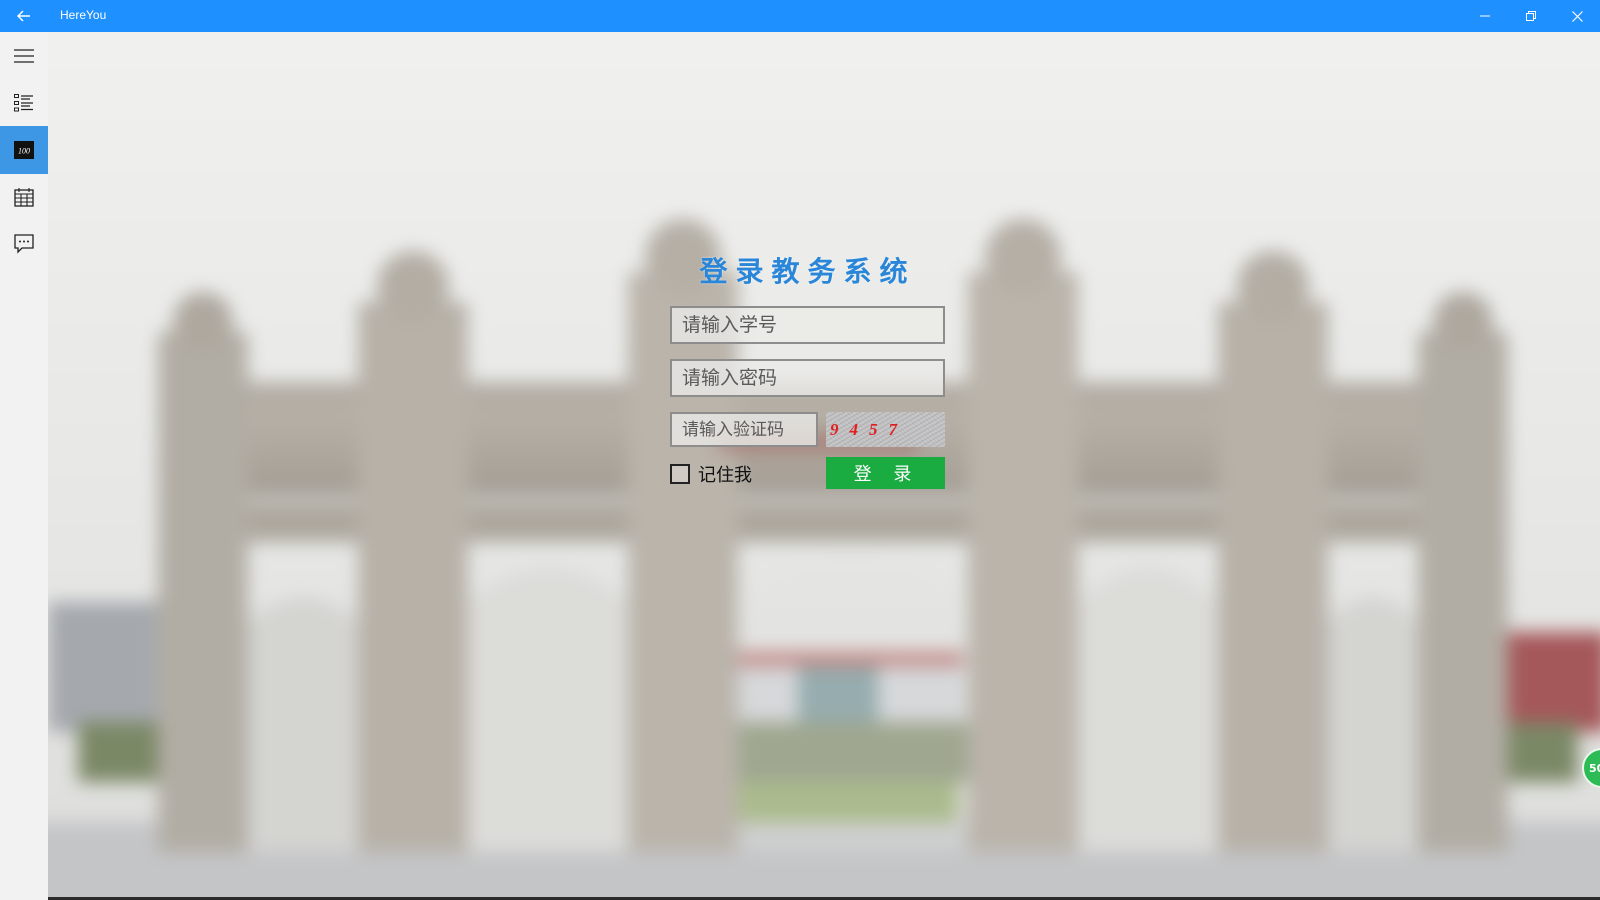 The height and width of the screenshot is (900, 1600). I want to click on remember-me-checkbox: 记住我, so click(711, 474).